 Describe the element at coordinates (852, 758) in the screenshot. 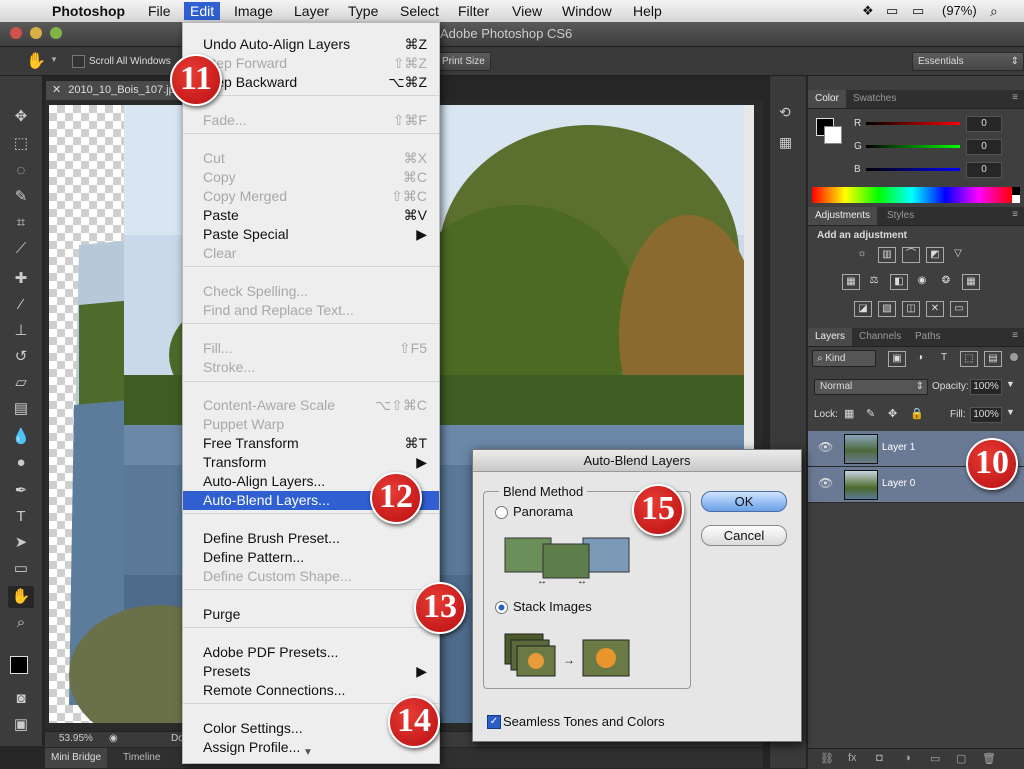

I see `fx-icon: fx` at that location.